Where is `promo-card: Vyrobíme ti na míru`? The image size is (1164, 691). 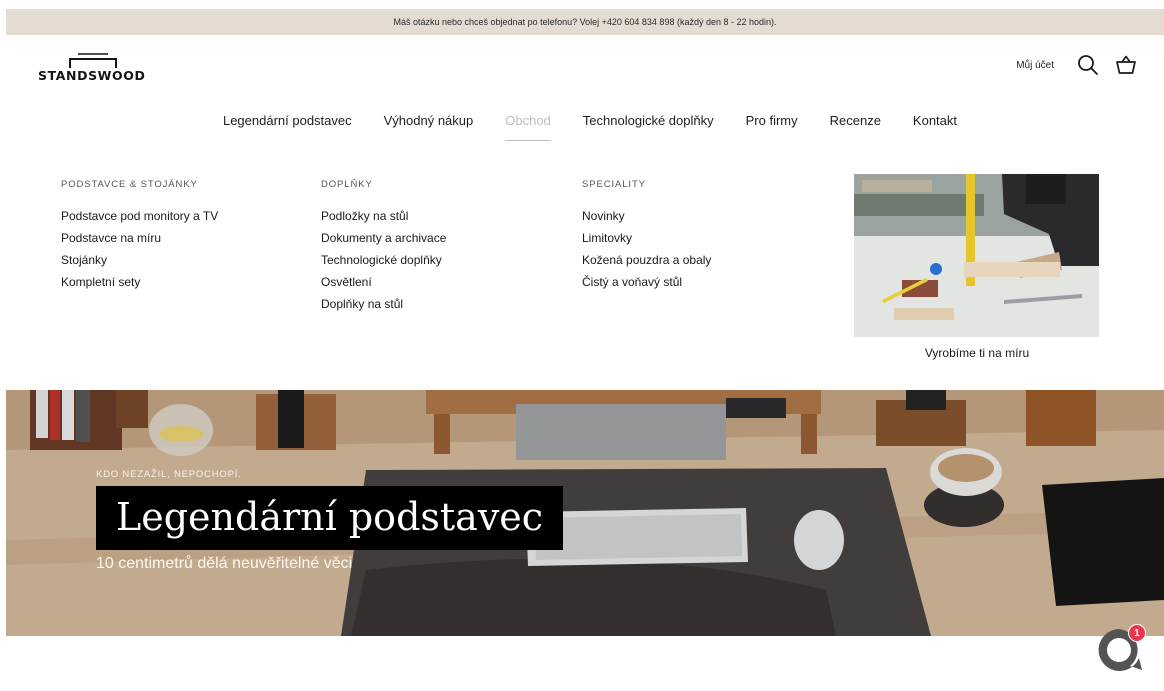 promo-card: Vyrobíme ti na míru is located at coordinates (977, 267).